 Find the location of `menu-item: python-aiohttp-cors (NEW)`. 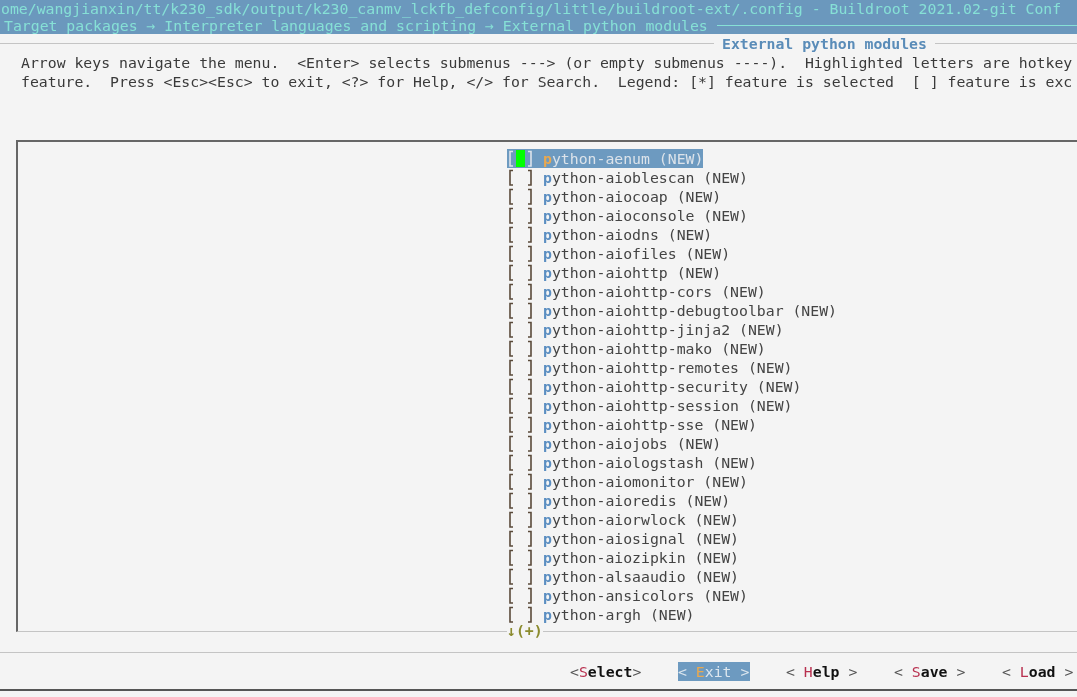

menu-item: python-aiohttp-cors (NEW) is located at coordinates (636, 291).